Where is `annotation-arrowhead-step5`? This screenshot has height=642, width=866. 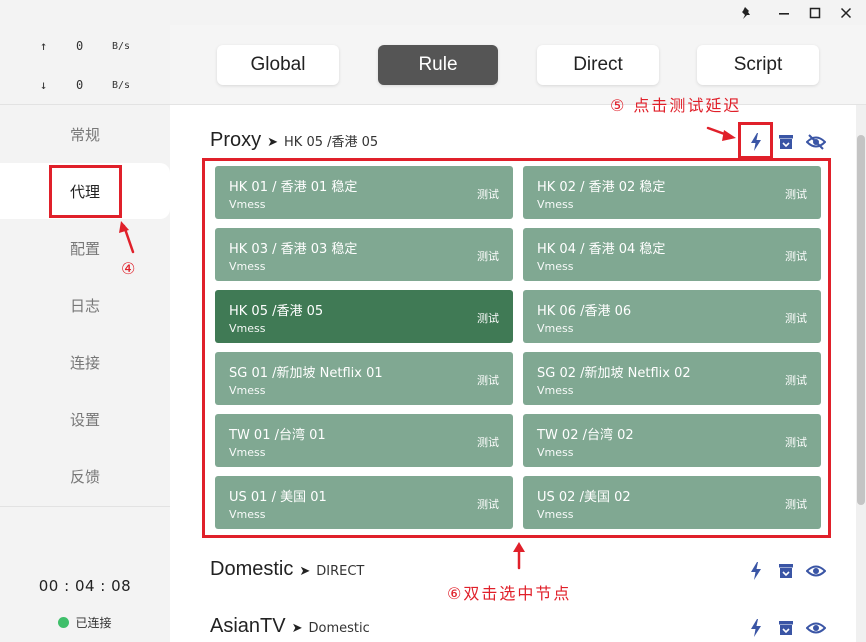
annotation-arrowhead-step5 is located at coordinates (729, 135).